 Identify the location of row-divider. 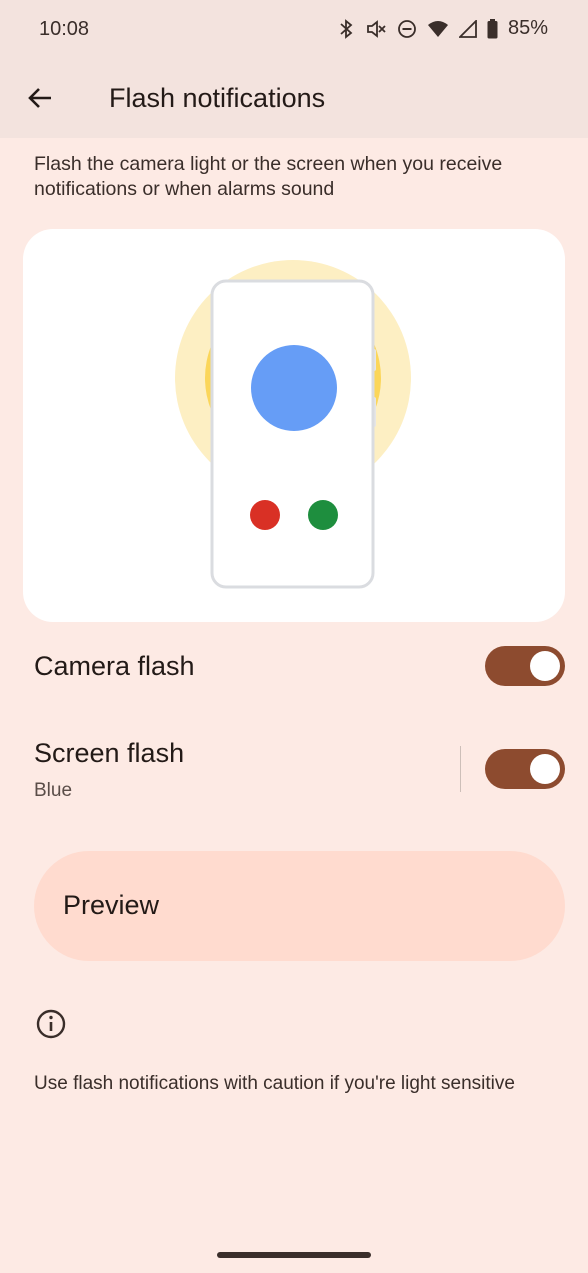
(460, 769).